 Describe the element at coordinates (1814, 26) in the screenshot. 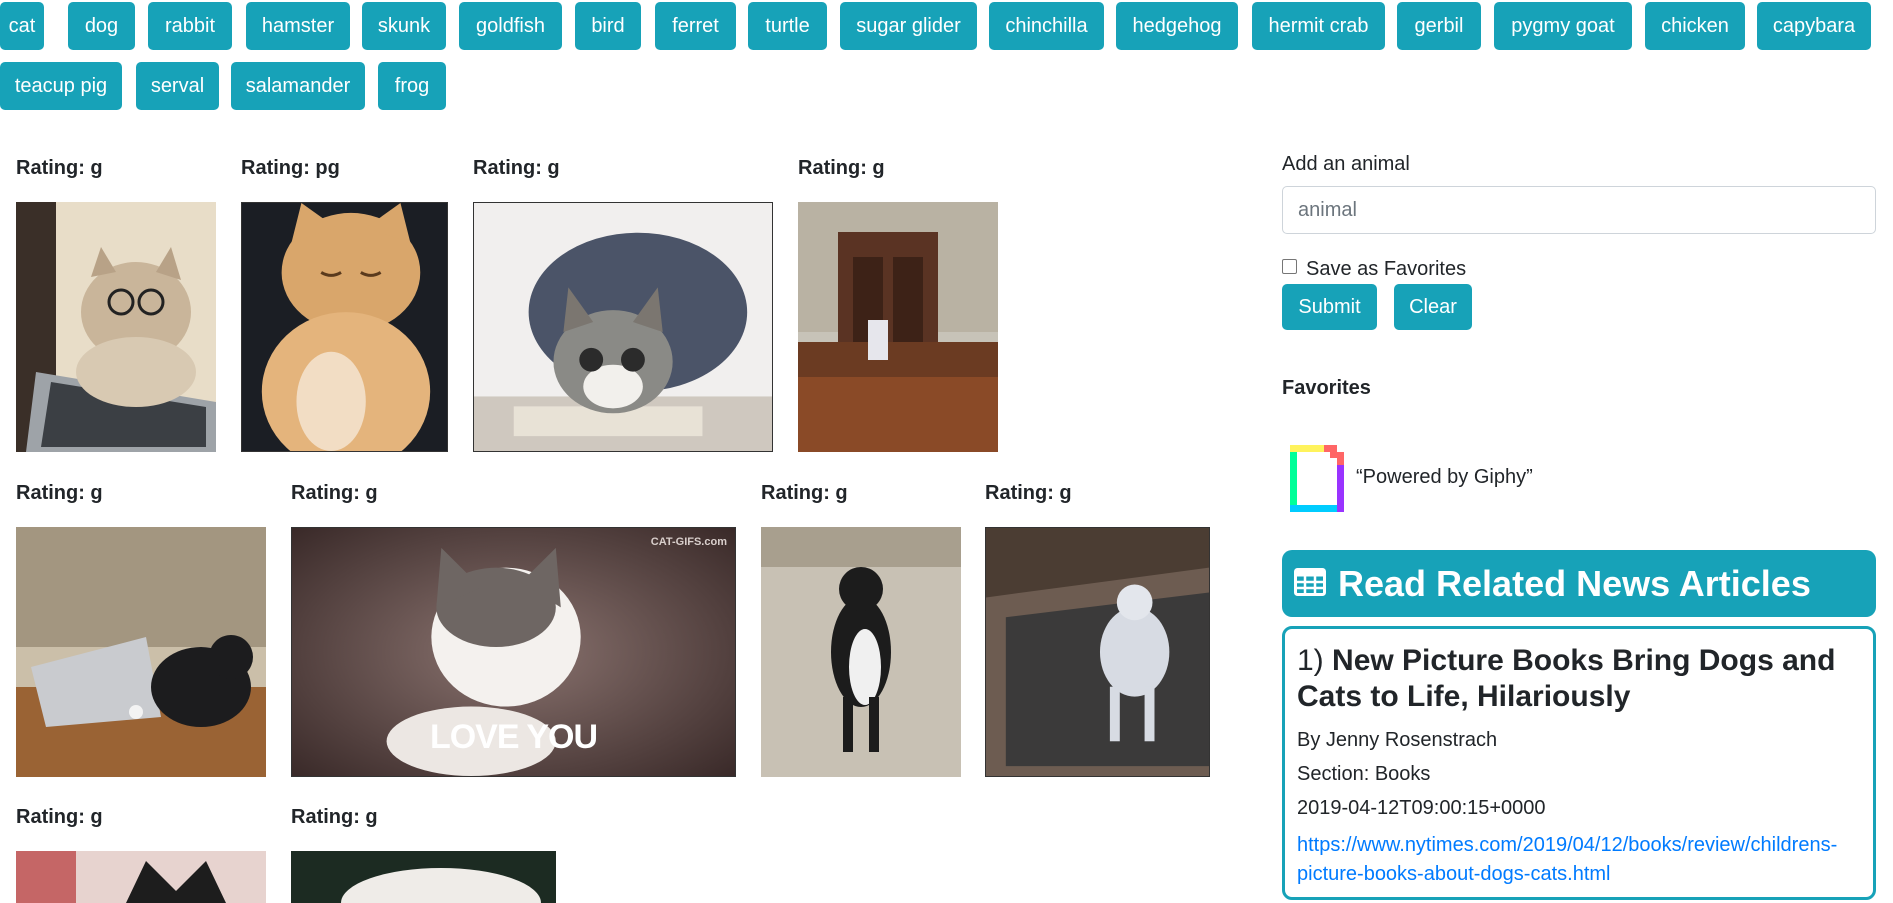

I see `animal-button-capybara: capybara` at that location.